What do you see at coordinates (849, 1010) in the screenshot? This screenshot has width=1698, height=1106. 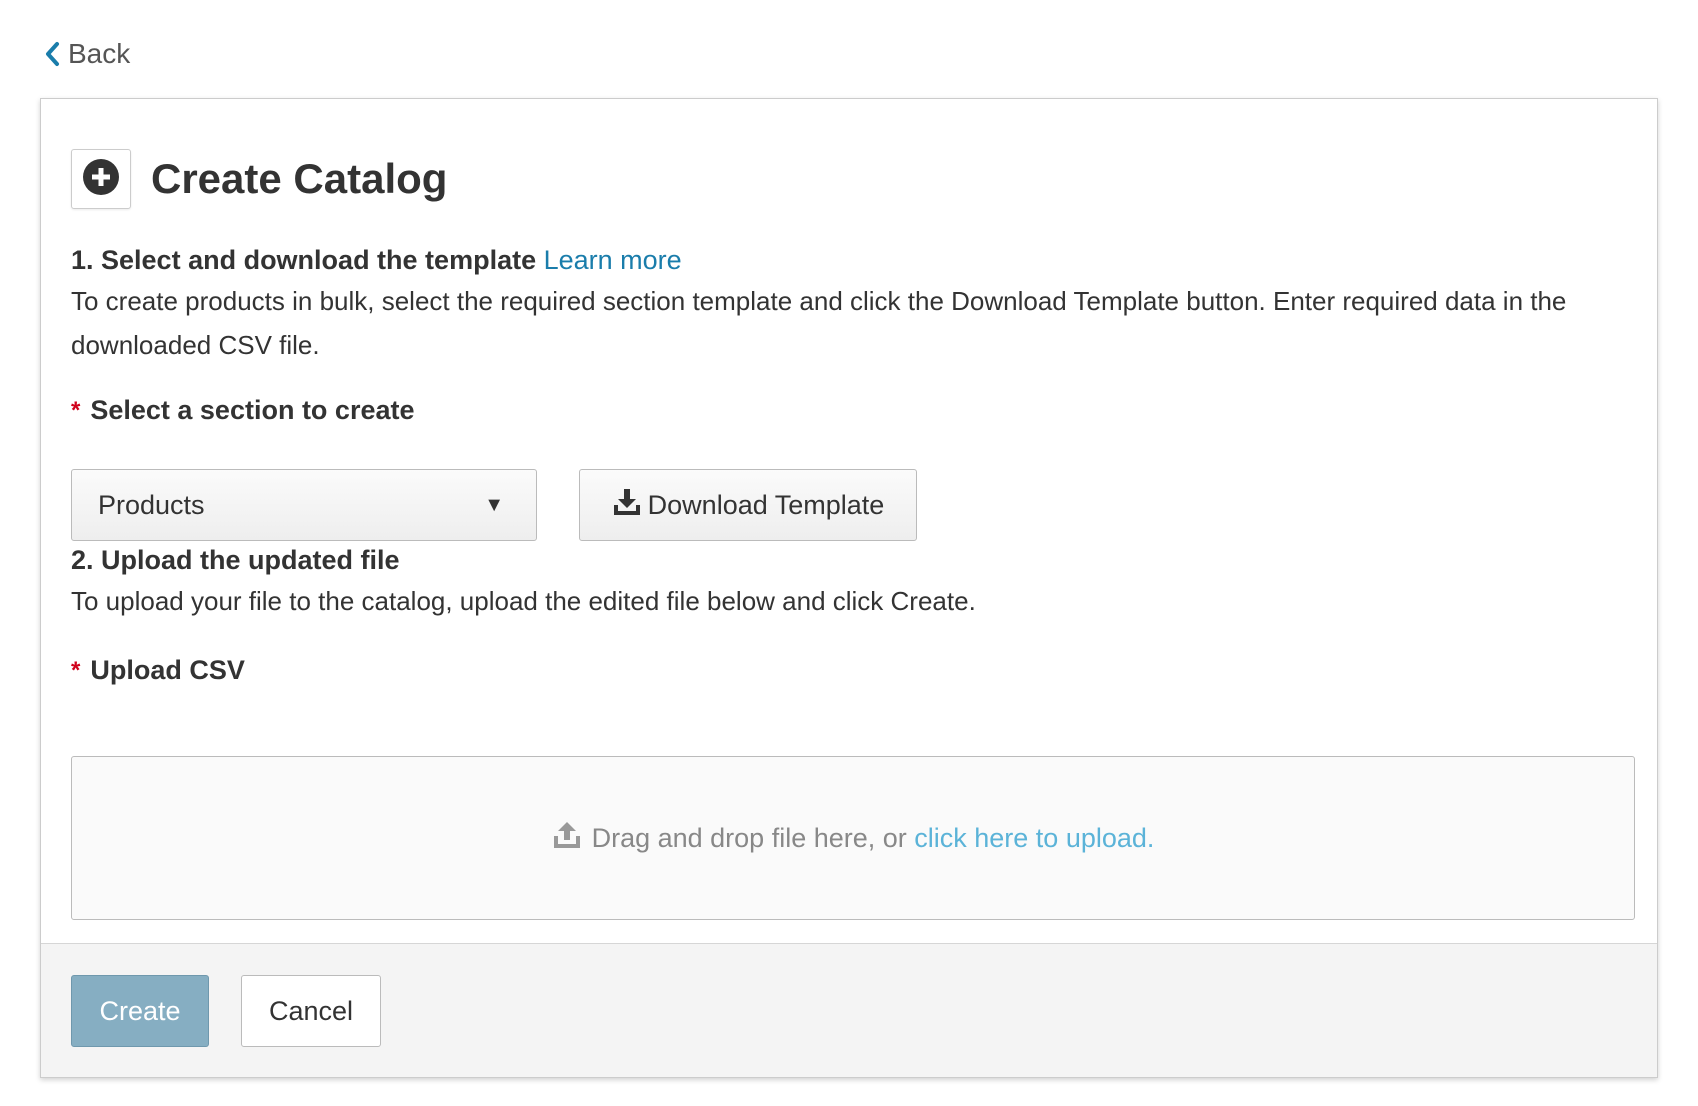 I see `card-footer: Create Cancel` at bounding box center [849, 1010].